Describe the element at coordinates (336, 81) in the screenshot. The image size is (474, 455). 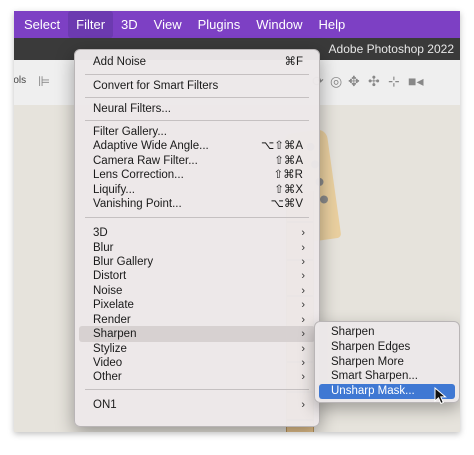
I see `orbit-icon: ◎` at that location.